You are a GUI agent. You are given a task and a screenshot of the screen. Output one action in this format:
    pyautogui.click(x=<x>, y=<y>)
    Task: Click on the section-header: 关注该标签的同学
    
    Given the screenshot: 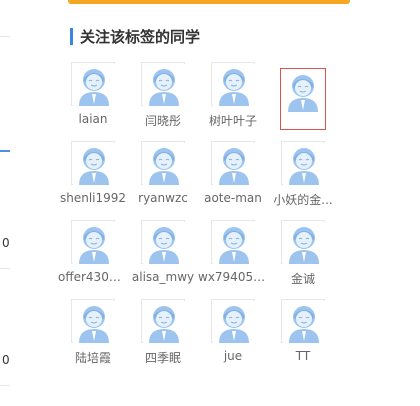 What is the action you would take?
    pyautogui.click(x=135, y=36)
    